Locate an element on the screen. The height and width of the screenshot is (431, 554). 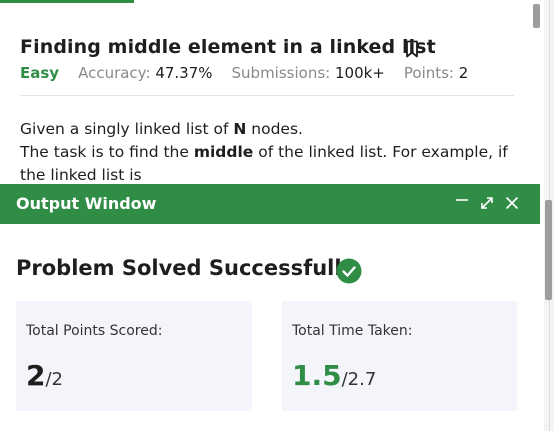
close-icon is located at coordinates (512, 203).